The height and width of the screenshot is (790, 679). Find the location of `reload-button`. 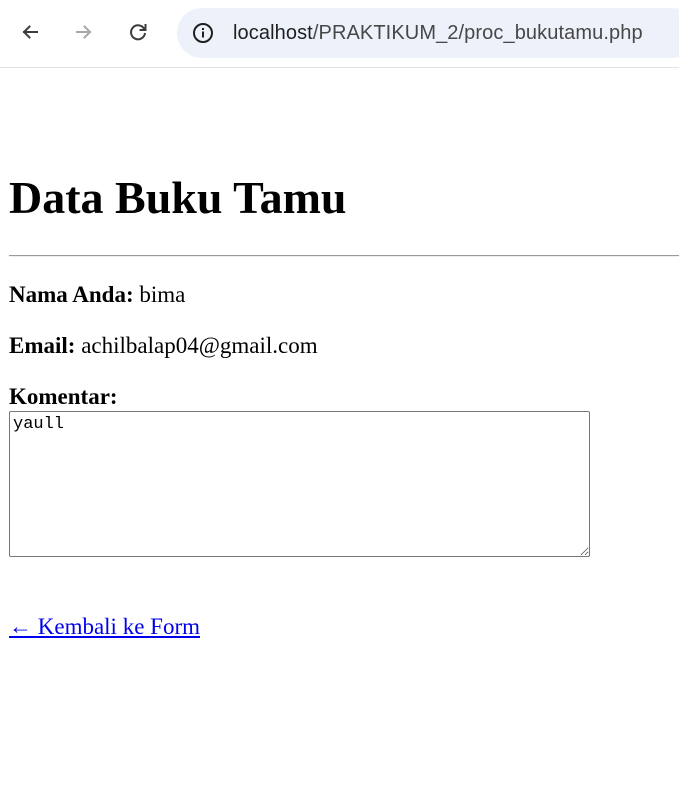

reload-button is located at coordinates (138, 32).